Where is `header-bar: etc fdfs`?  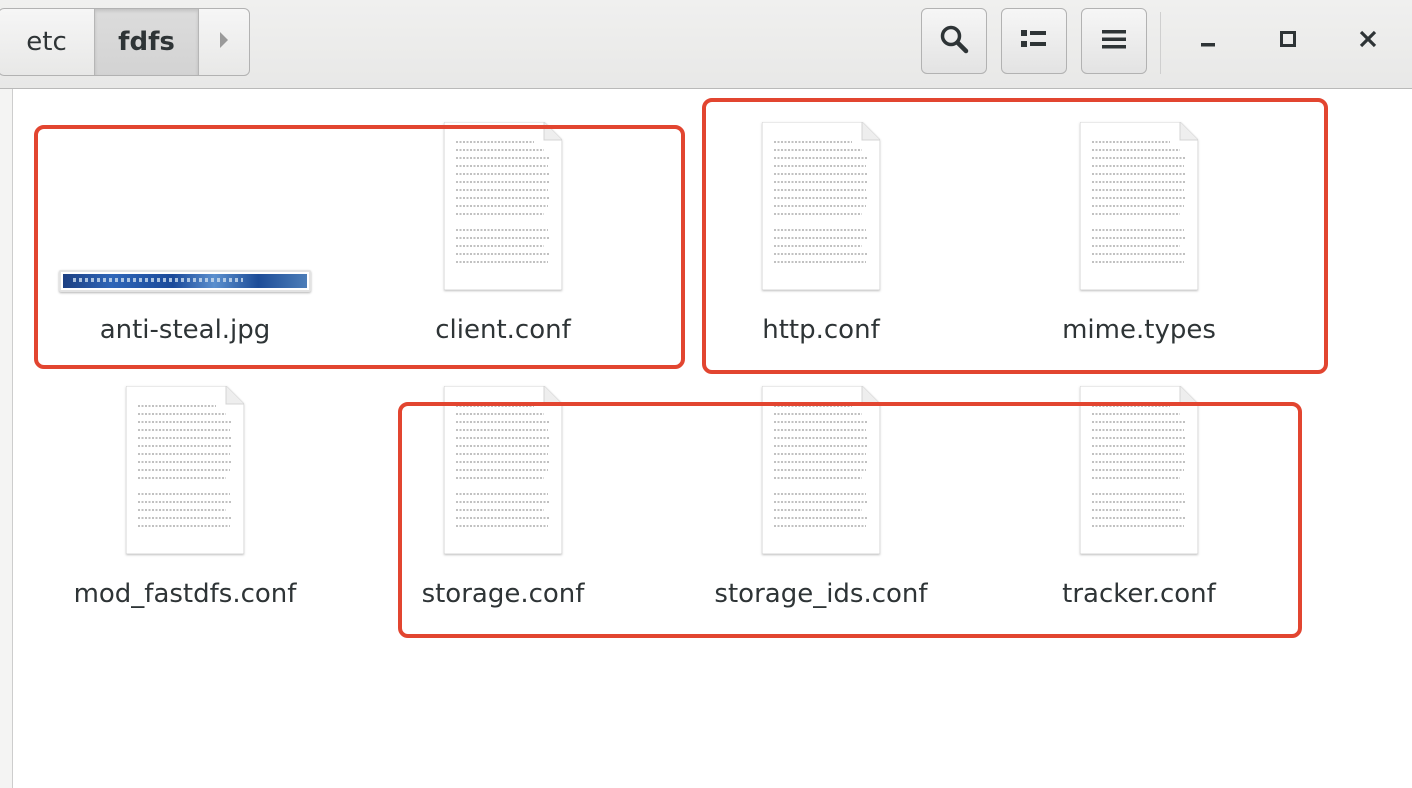 header-bar: etc fdfs is located at coordinates (706, 44).